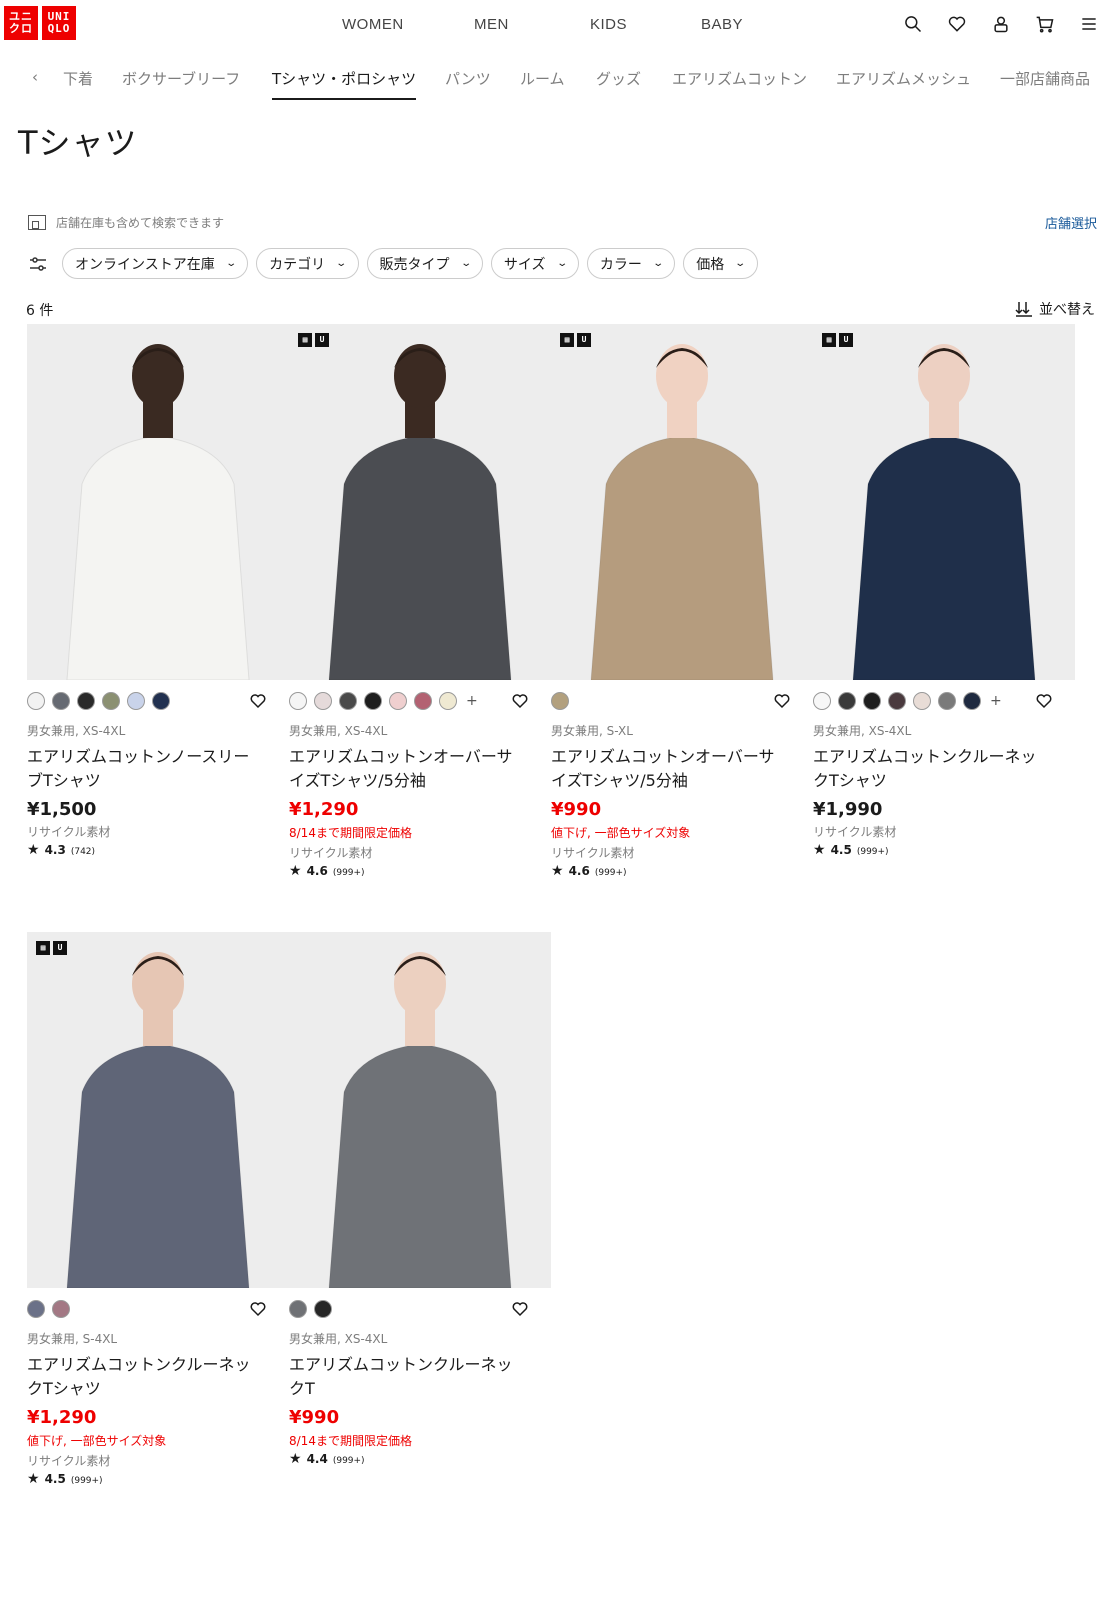  Describe the element at coordinates (841, 850) in the screenshot. I see `rating-value: 4.5` at that location.